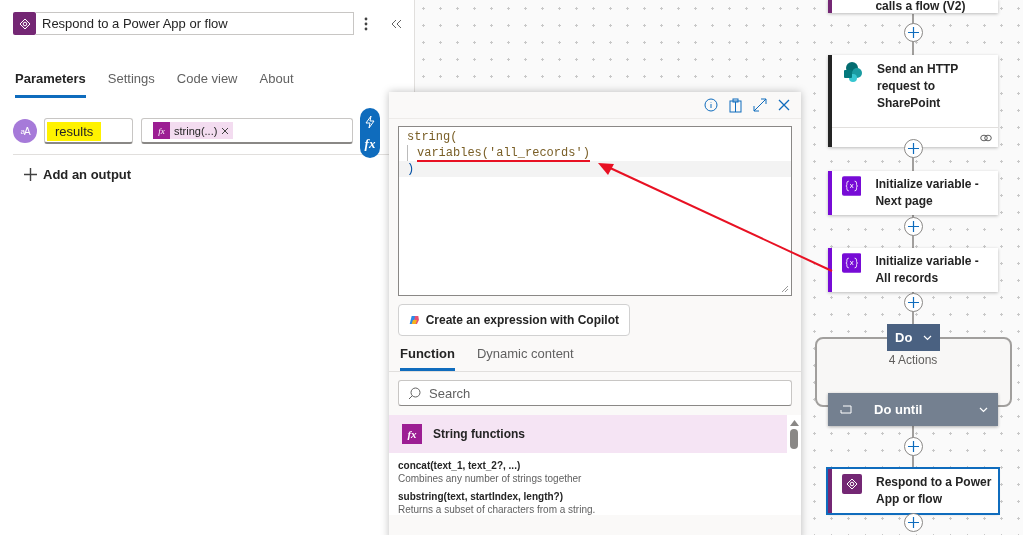  Describe the element at coordinates (986, 137) in the screenshot. I see `link-icon` at that location.